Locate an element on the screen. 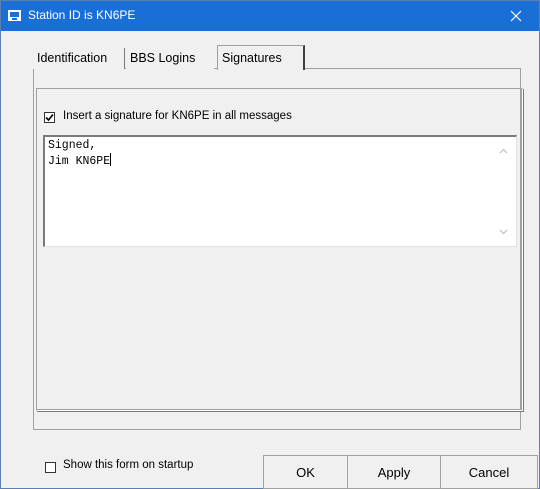 This screenshot has height=489, width=540. tab-identification: Identification is located at coordinates (79, 58).